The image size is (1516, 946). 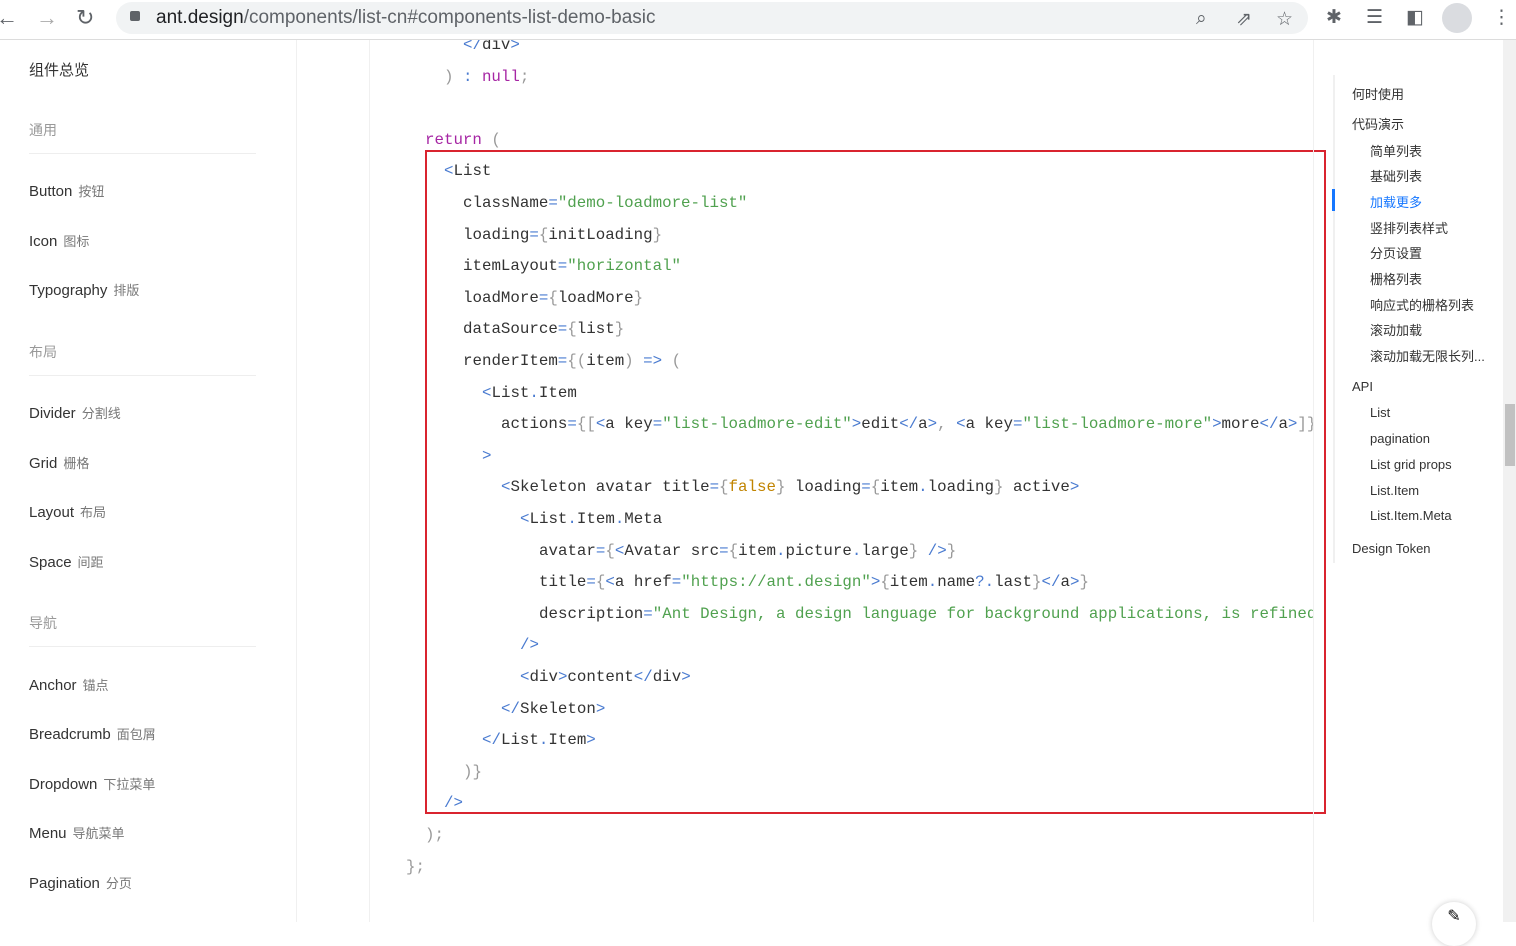 I want to click on sidebar-item-cn-label: 锚点, so click(x=95, y=685).